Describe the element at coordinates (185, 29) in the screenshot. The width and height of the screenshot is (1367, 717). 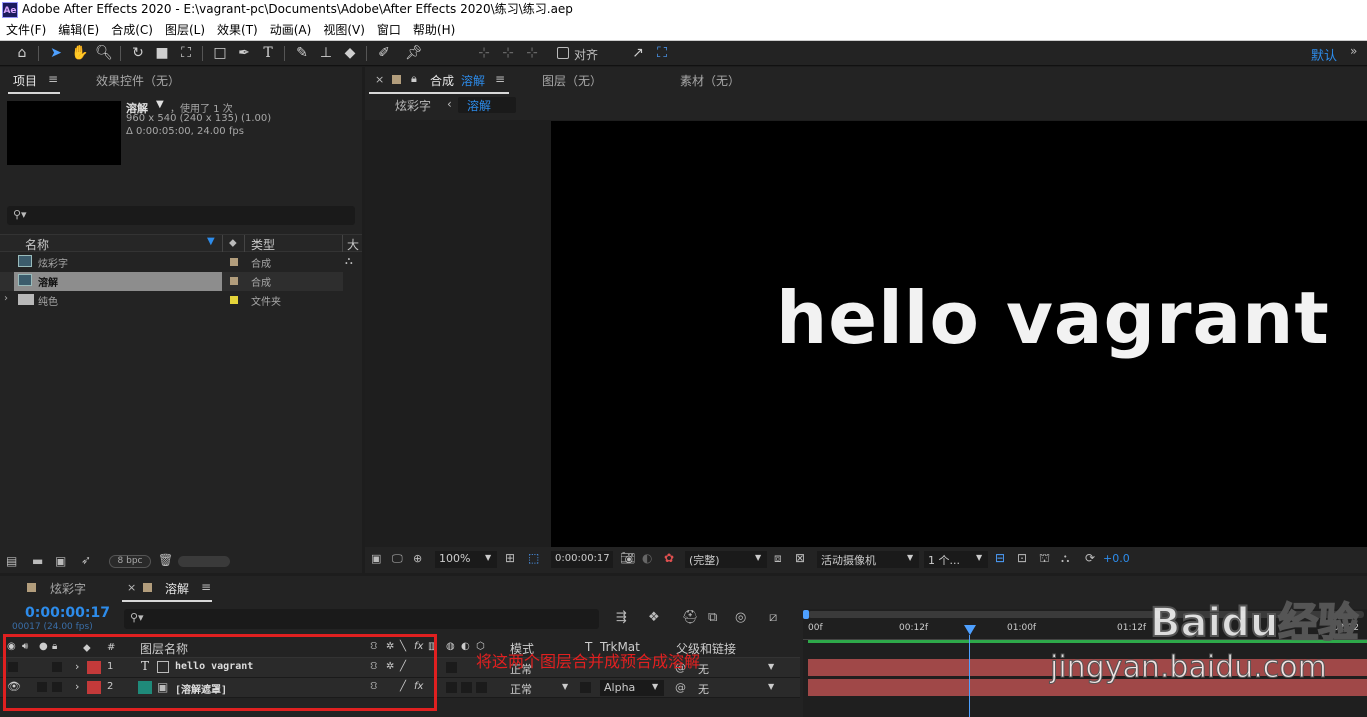
I see `menu-layer: 图层(L)` at that location.